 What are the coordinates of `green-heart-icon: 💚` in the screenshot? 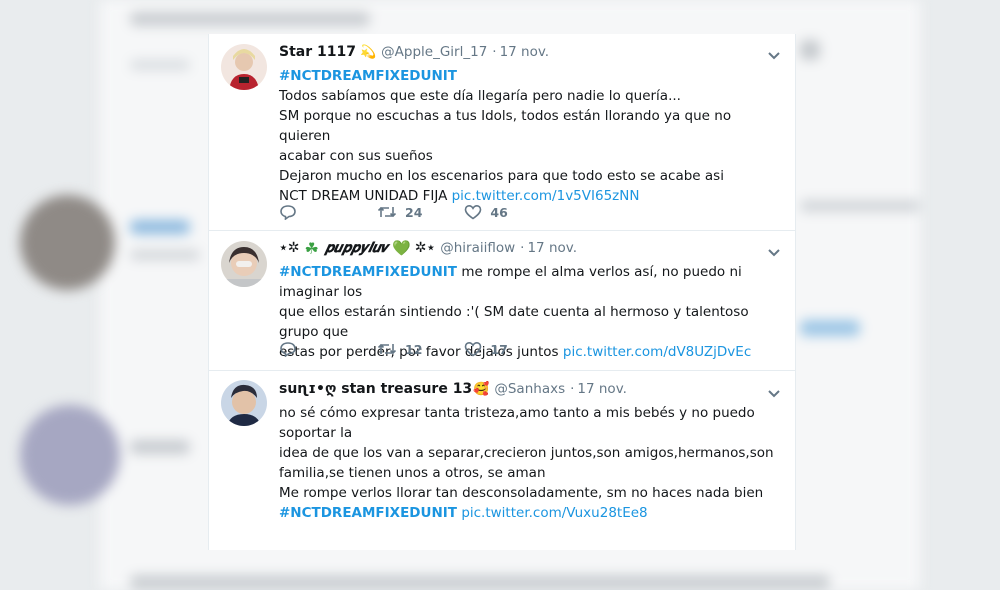 It's located at (401, 248).